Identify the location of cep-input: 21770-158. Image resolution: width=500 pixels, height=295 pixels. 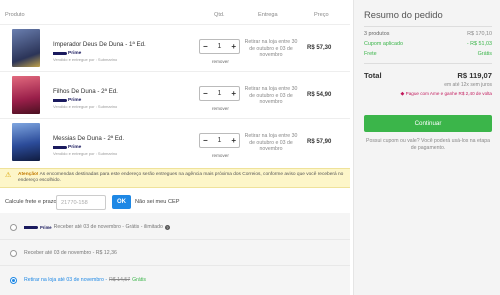
(81, 202).